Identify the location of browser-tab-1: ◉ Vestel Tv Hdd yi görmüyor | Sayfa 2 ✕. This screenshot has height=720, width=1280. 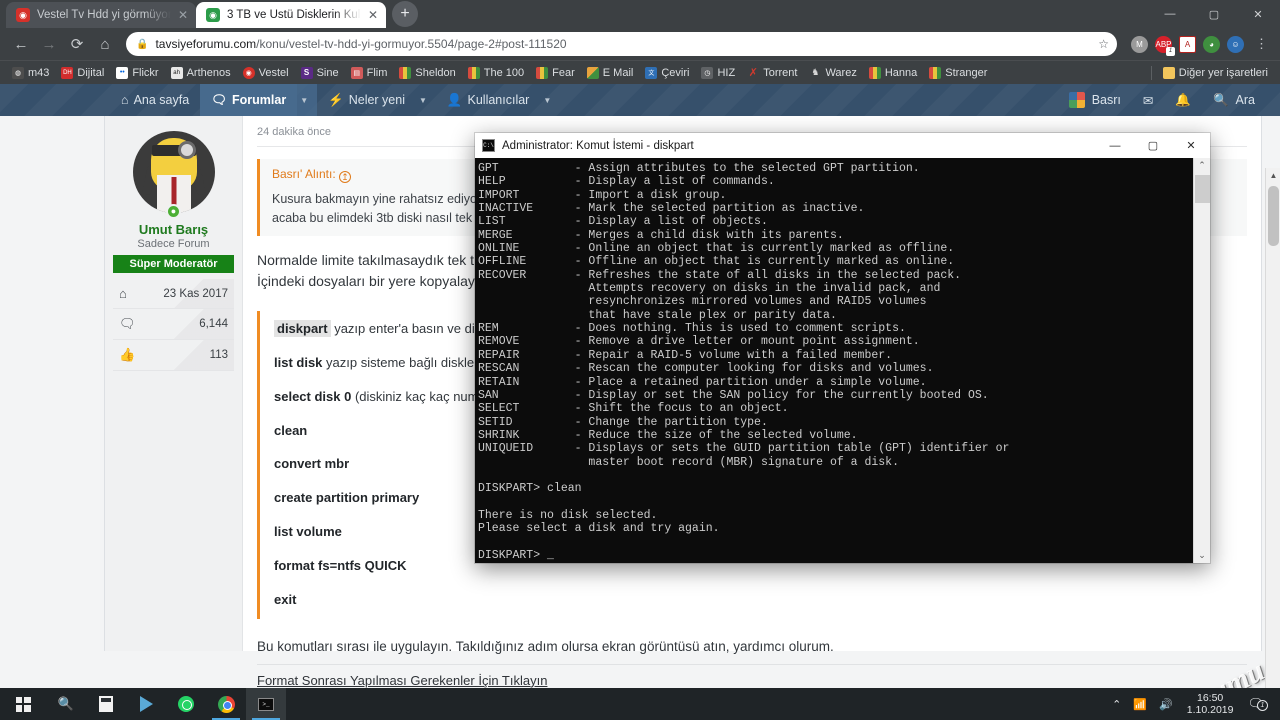
(101, 15).